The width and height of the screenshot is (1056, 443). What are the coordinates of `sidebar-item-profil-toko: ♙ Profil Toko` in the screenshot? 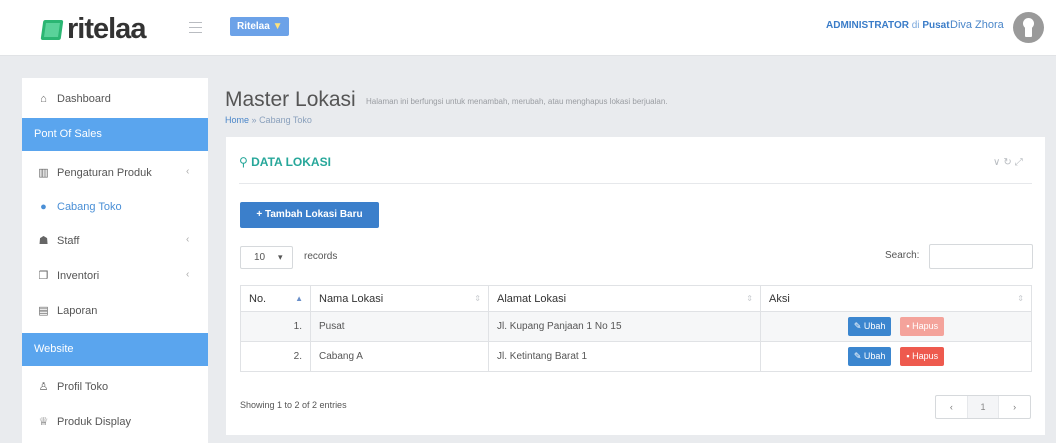 It's located at (115, 386).